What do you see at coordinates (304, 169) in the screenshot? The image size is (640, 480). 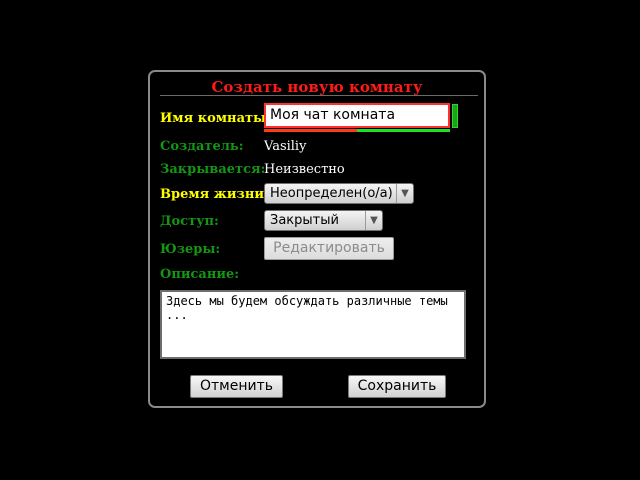 I see `closes-value: Неизвестно` at bounding box center [304, 169].